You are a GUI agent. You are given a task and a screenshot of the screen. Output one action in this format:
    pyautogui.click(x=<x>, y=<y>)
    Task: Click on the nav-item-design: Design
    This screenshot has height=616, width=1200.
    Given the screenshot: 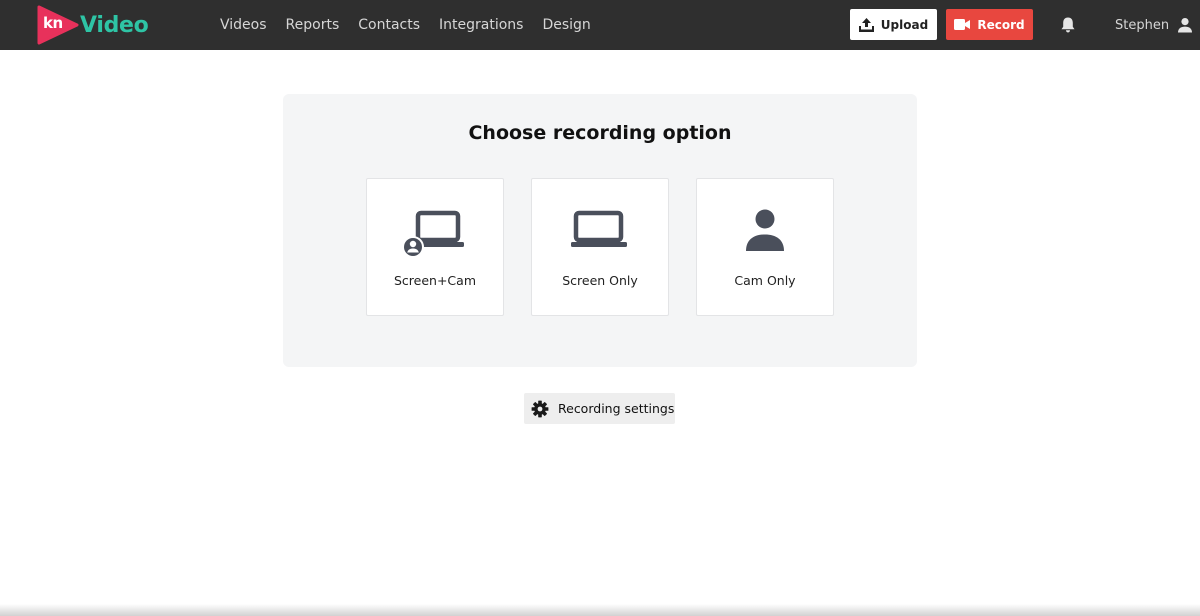 What is the action you would take?
    pyautogui.click(x=566, y=25)
    